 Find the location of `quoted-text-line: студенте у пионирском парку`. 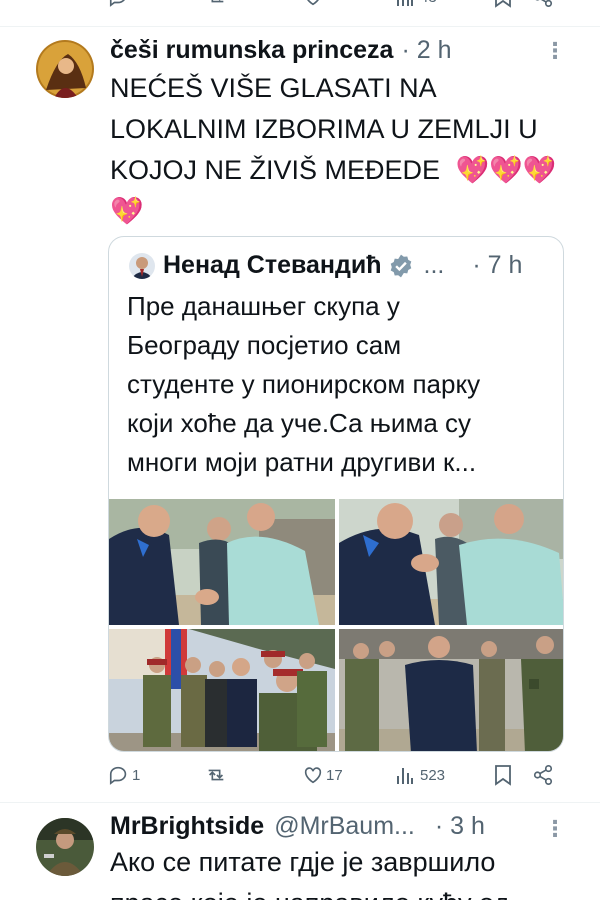

quoted-text-line: студенте у пионирском парку is located at coordinates (304, 384).